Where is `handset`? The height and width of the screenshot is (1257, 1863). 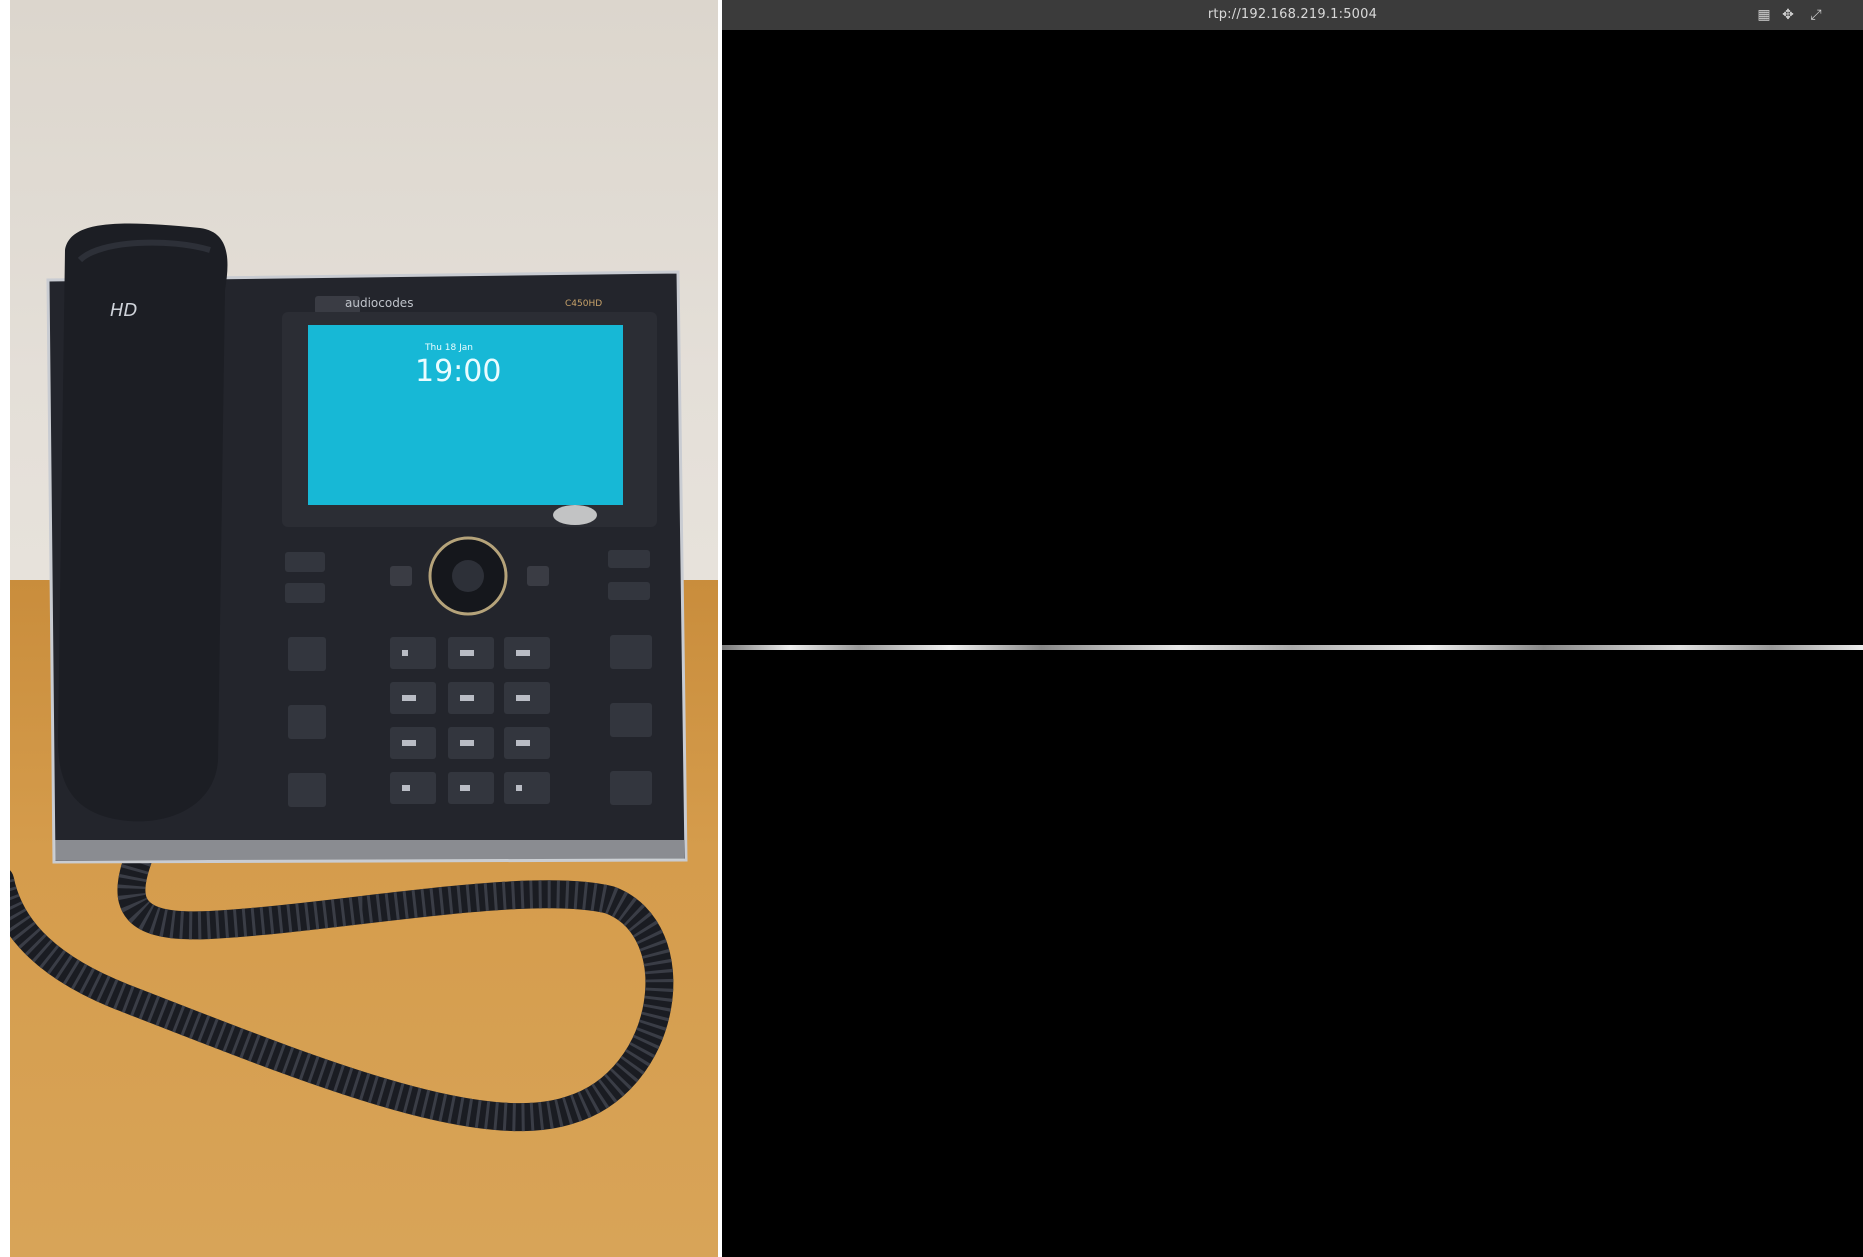
handset is located at coordinates (143, 522).